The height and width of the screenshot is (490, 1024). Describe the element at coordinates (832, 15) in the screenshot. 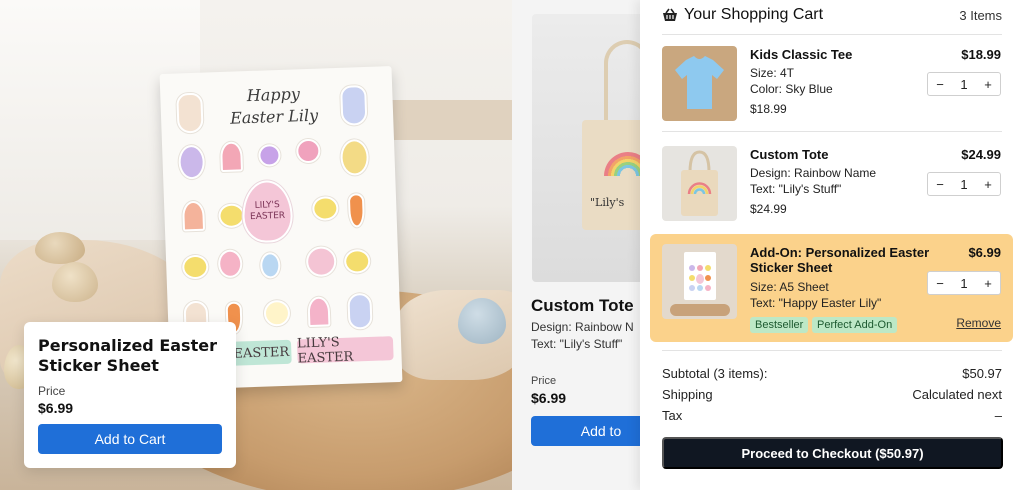

I see `cart-header: Your Shopping Cart 3 Items` at that location.